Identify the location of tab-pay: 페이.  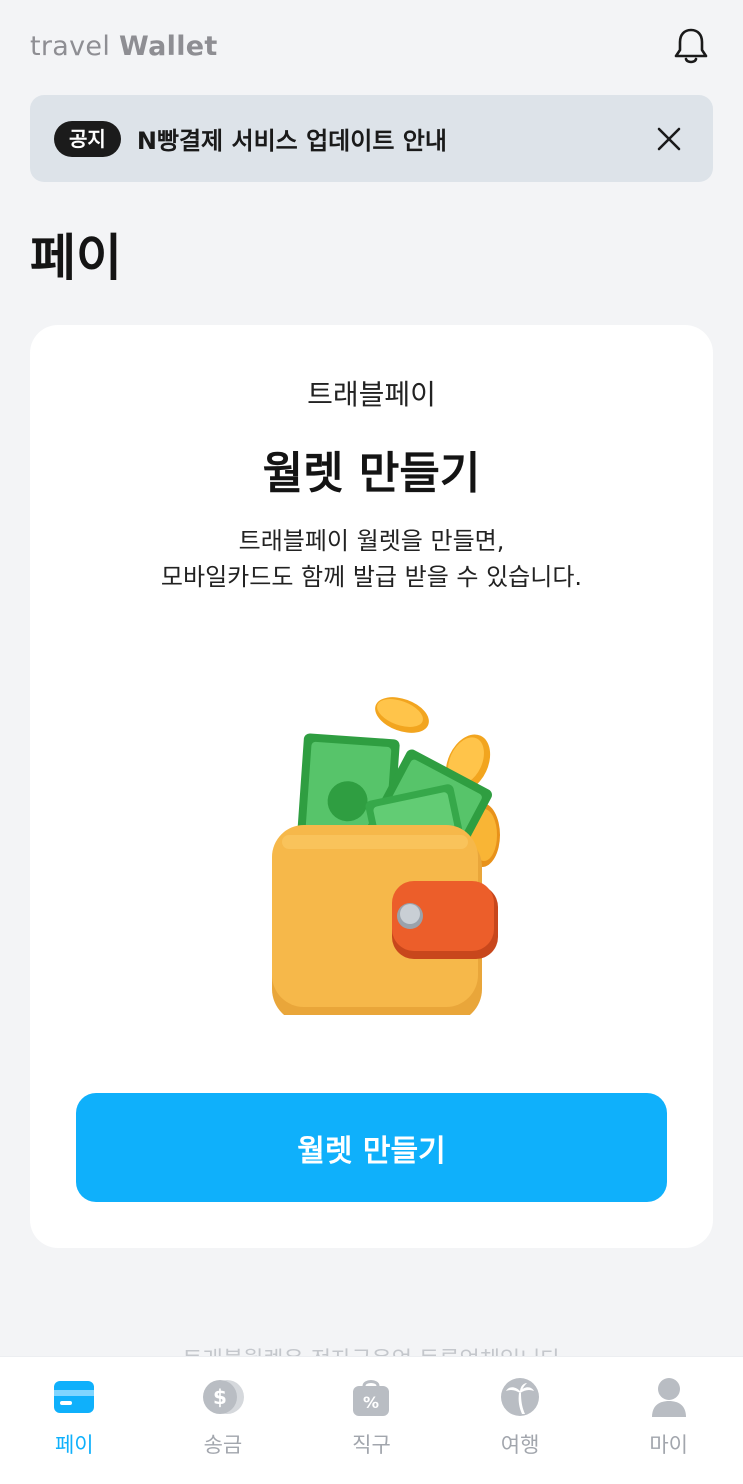
(74, 1420).